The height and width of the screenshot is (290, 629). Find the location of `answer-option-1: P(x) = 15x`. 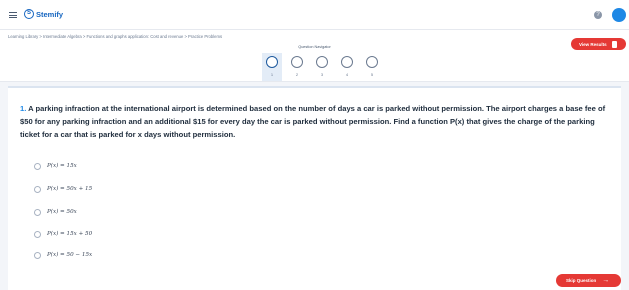

answer-option-1: P(x) = 15x is located at coordinates (55, 166).